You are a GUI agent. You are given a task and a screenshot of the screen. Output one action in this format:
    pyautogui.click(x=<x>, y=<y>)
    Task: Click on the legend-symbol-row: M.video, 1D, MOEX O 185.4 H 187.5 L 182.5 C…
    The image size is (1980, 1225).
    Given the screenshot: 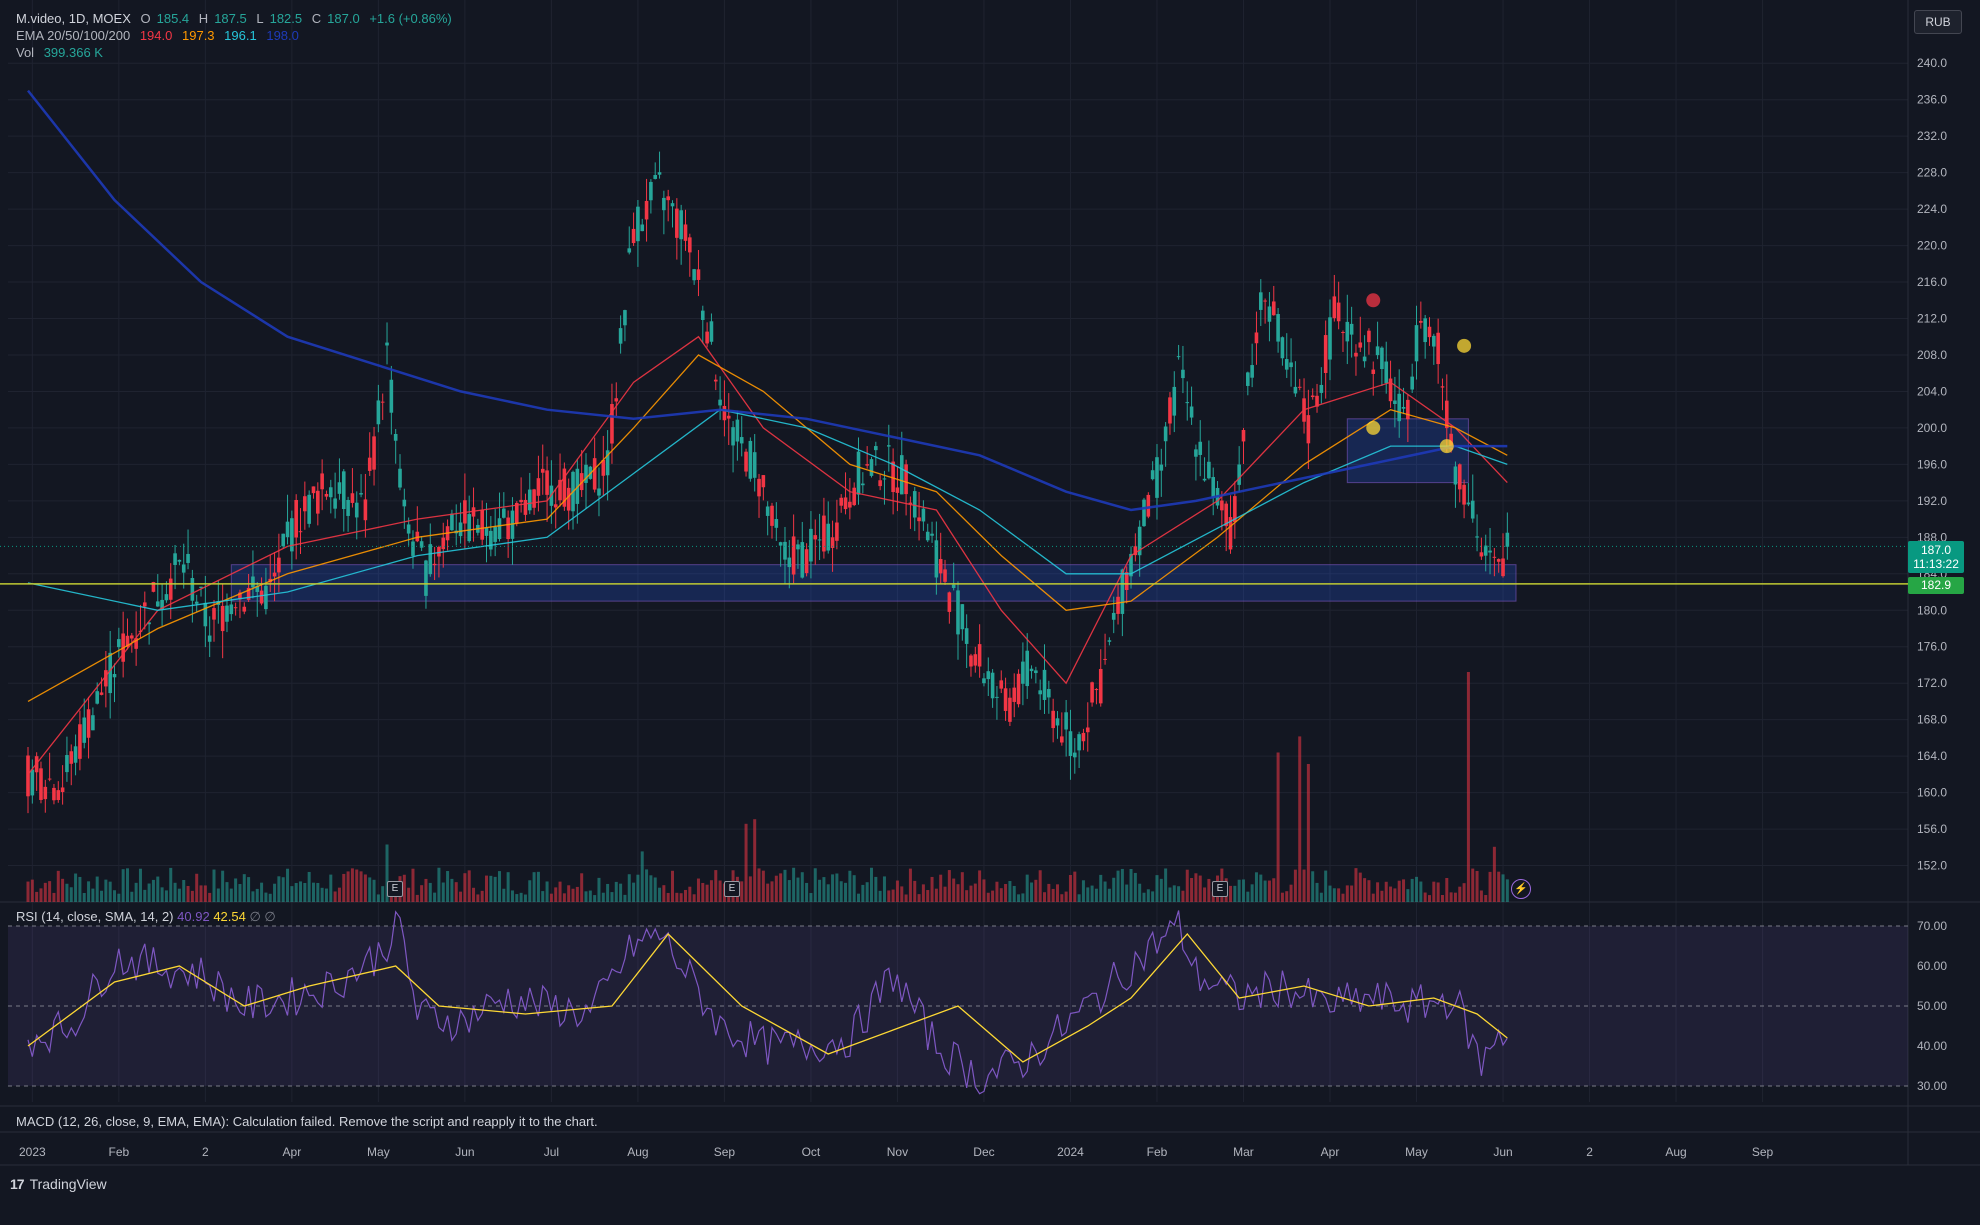 What is the action you would take?
    pyautogui.click(x=237, y=18)
    